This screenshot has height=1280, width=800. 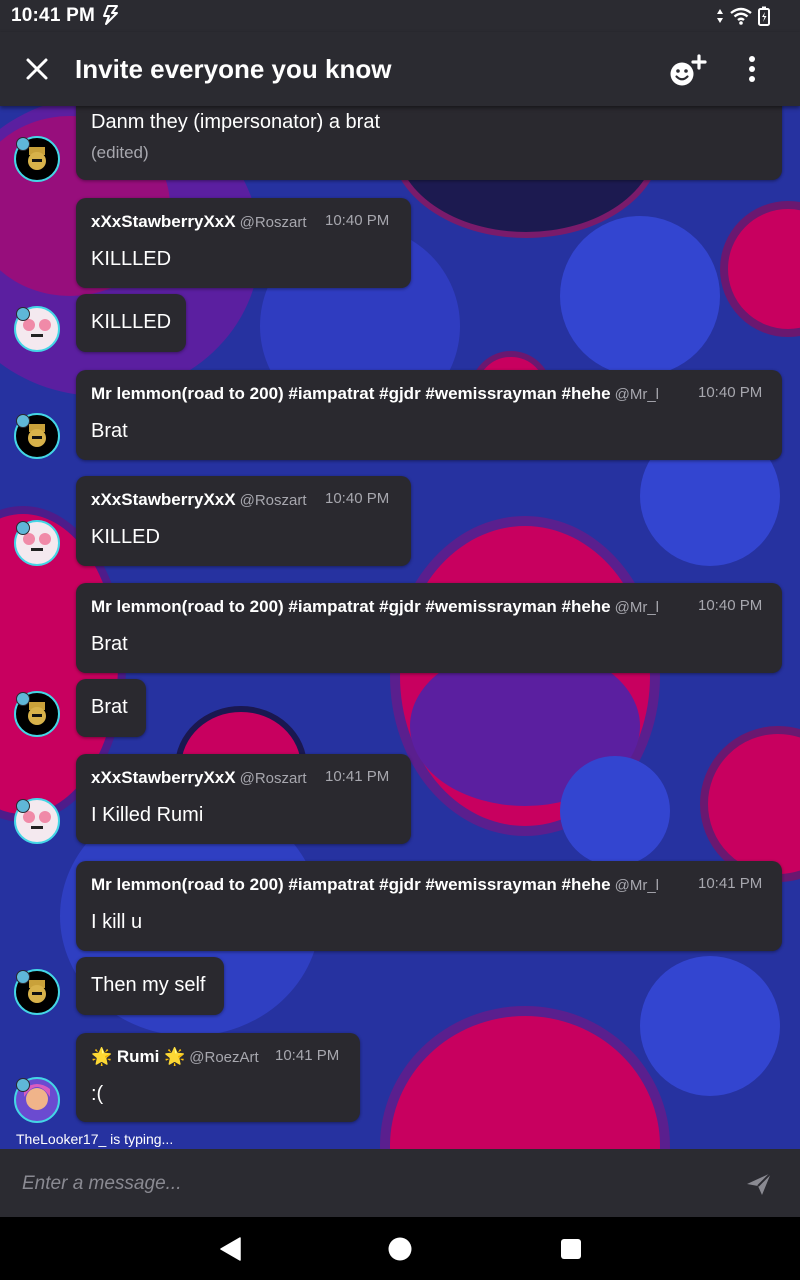 I want to click on add-friend-button, so click(x=688, y=71).